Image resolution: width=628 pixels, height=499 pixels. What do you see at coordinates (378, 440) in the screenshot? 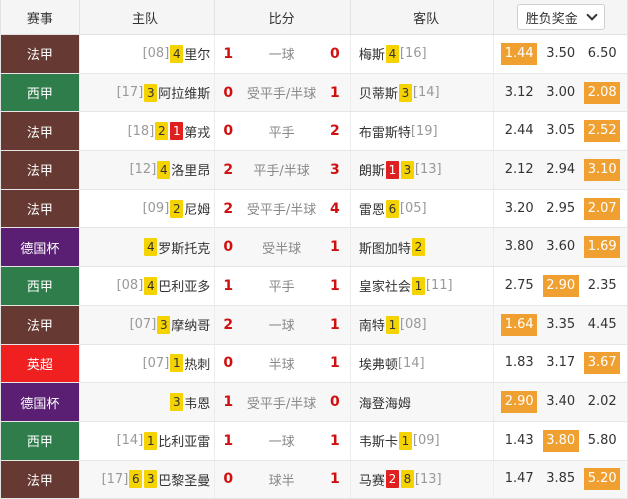
I see `away-team-name: 韦斯卡` at bounding box center [378, 440].